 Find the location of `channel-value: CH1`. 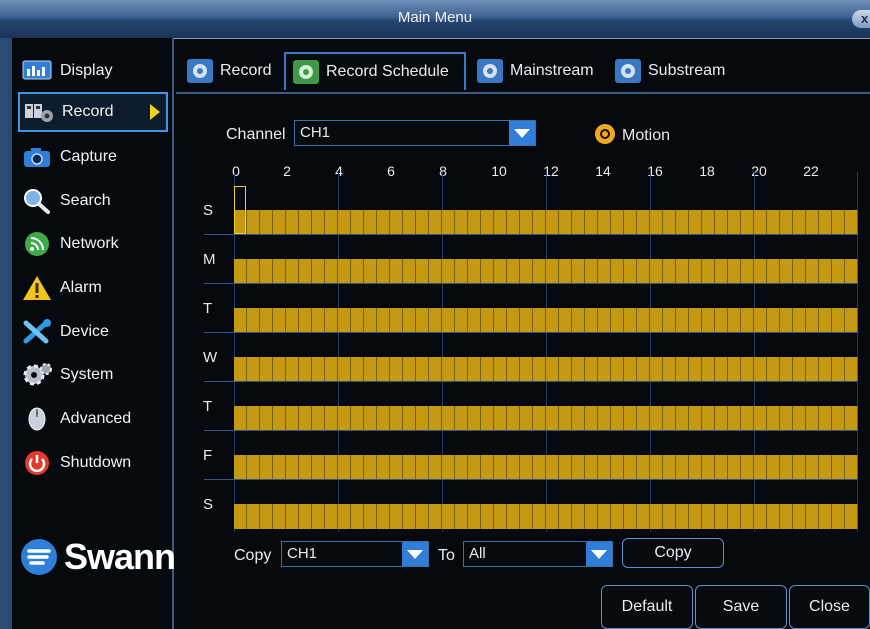

channel-value: CH1 is located at coordinates (315, 132).